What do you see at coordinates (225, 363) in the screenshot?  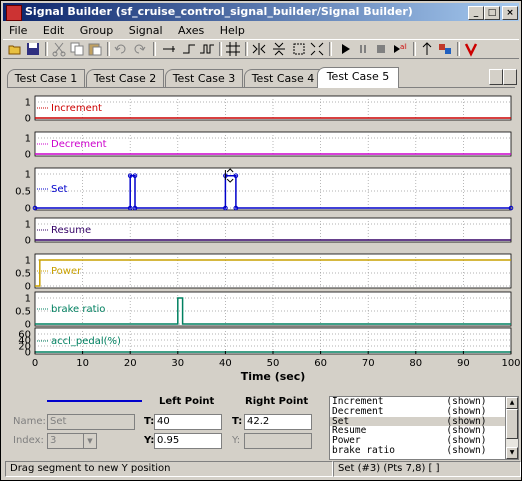 I see `x-tick-label: 40` at bounding box center [225, 363].